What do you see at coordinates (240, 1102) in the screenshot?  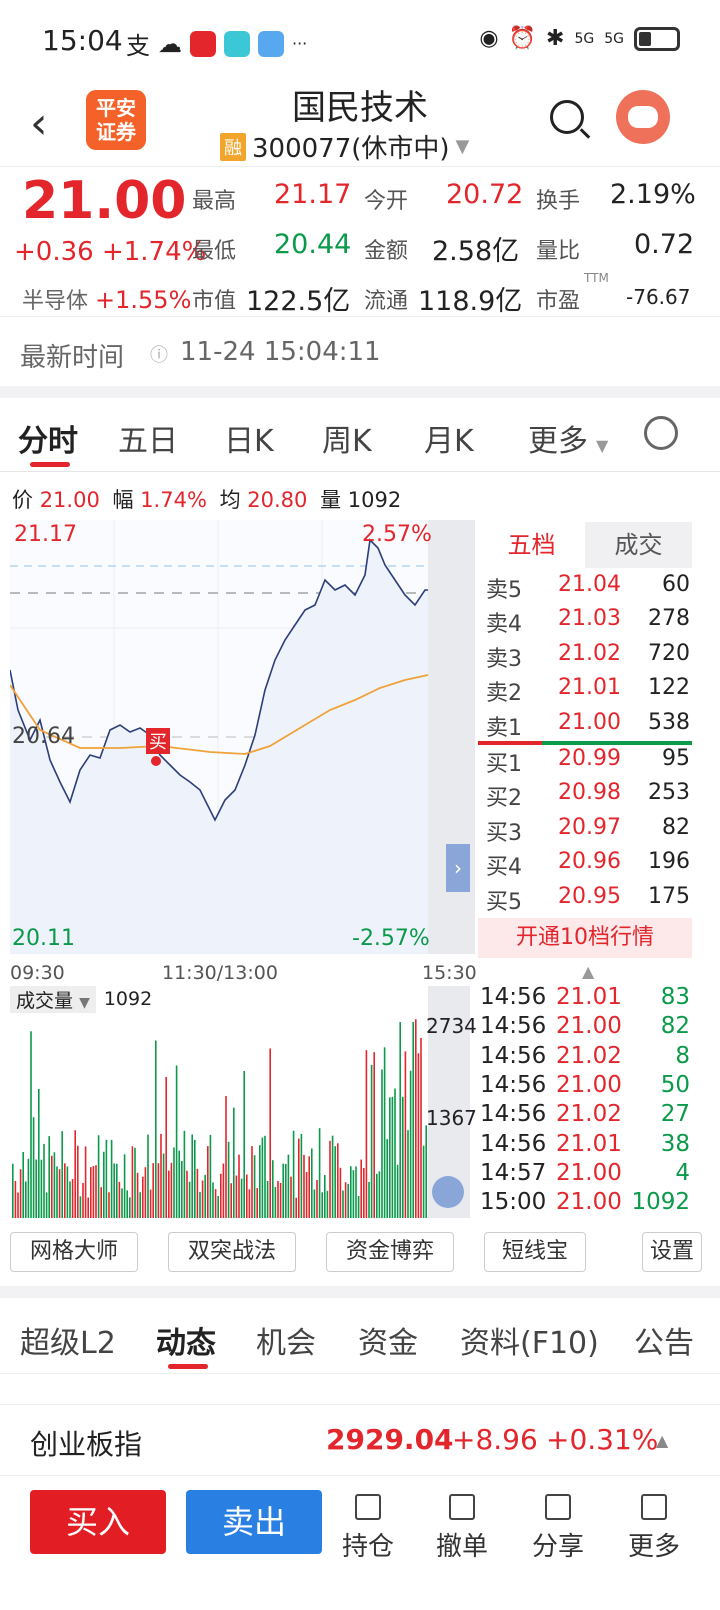 I see `volume-chart` at bounding box center [240, 1102].